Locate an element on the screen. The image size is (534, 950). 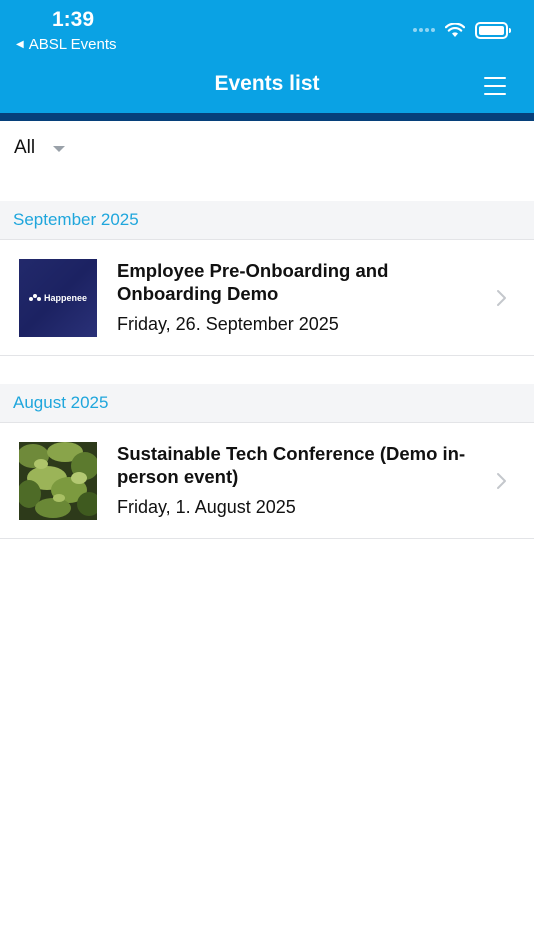
status-time: 1:39 is located at coordinates (73, 19).